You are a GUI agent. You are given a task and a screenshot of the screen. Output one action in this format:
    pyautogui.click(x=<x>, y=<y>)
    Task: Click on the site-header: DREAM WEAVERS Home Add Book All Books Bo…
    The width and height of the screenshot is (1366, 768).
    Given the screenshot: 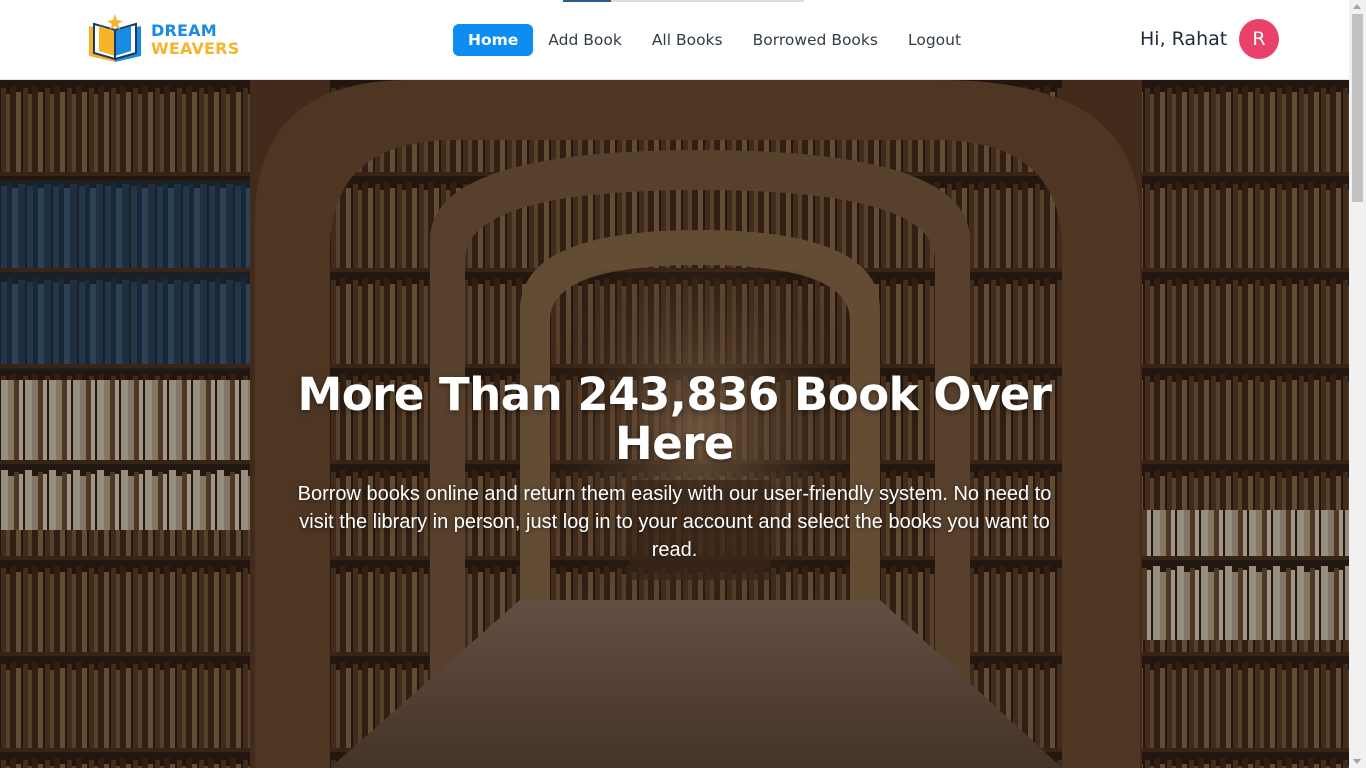 What is the action you would take?
    pyautogui.click(x=674, y=40)
    